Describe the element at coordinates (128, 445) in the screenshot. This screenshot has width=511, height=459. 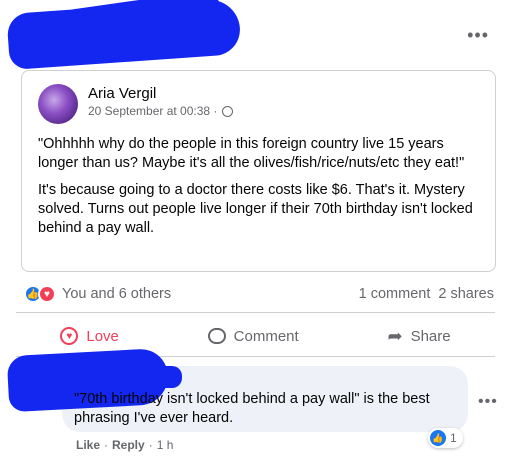
I see `comment-reply-link: Reply` at that location.